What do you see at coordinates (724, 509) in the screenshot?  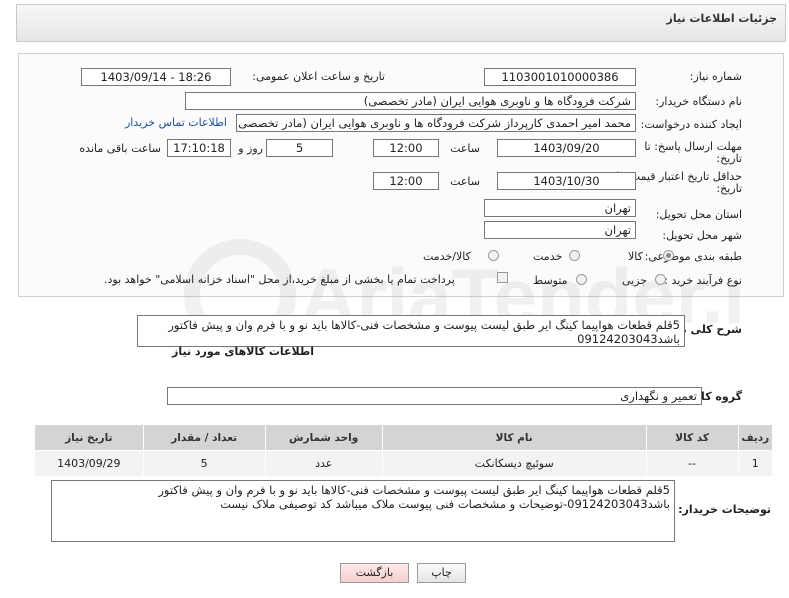 I see `buyer-notes-label: توضیحات خریدار:` at bounding box center [724, 509].